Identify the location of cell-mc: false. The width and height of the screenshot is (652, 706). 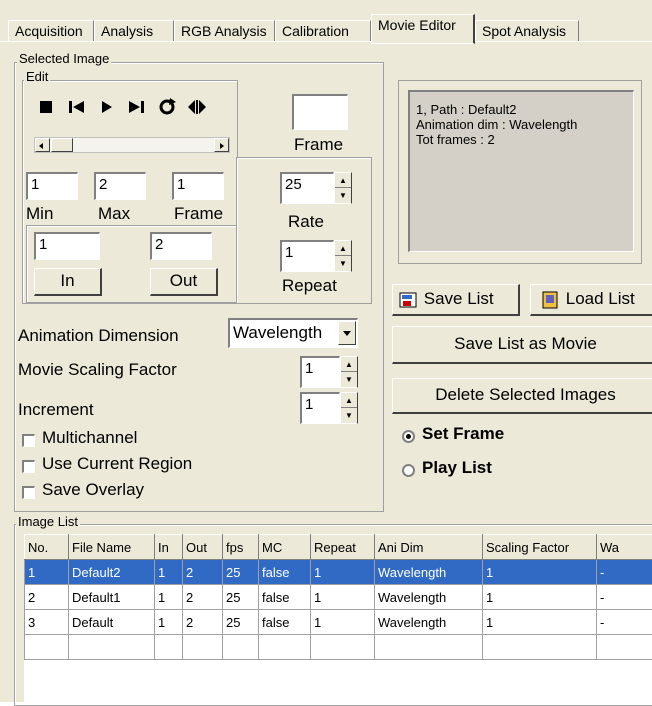
(285, 597).